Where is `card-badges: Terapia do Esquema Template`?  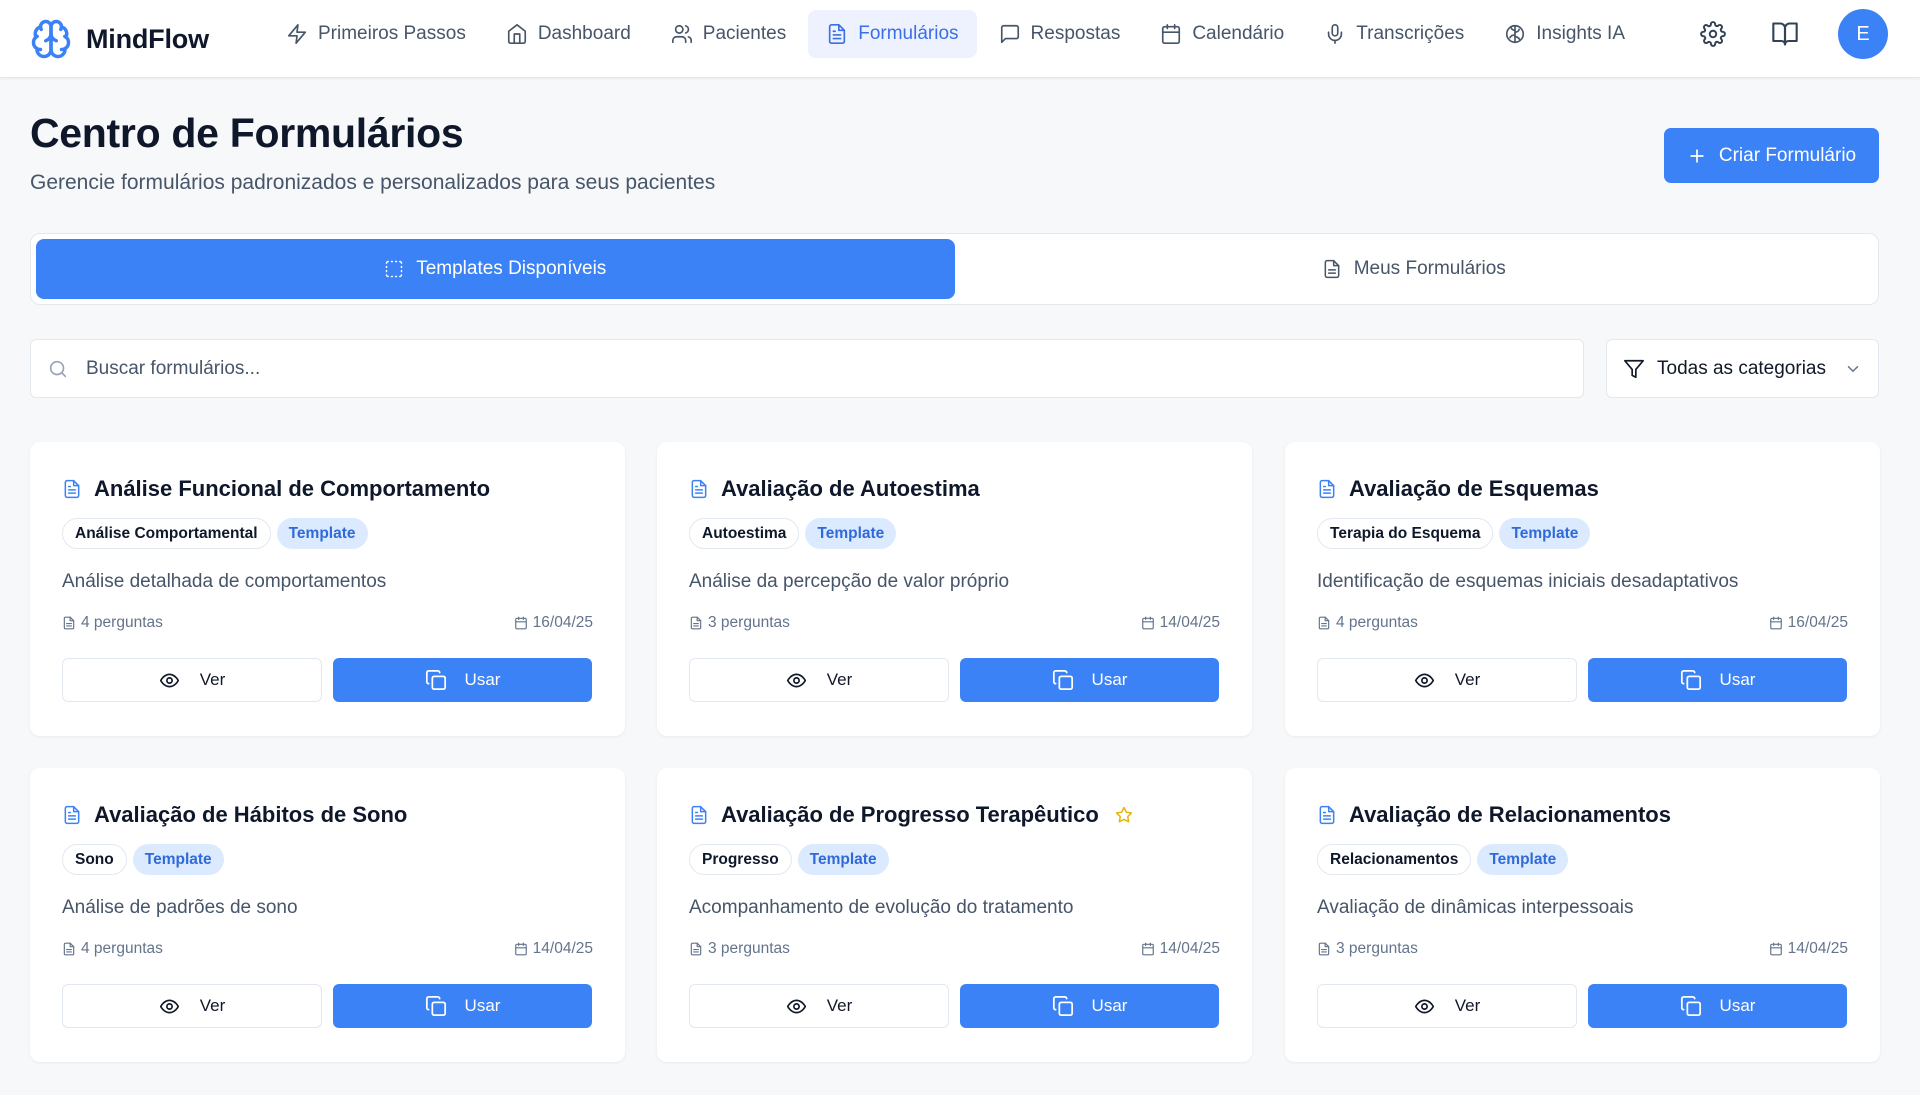 card-badges: Terapia do Esquema Template is located at coordinates (1454, 533).